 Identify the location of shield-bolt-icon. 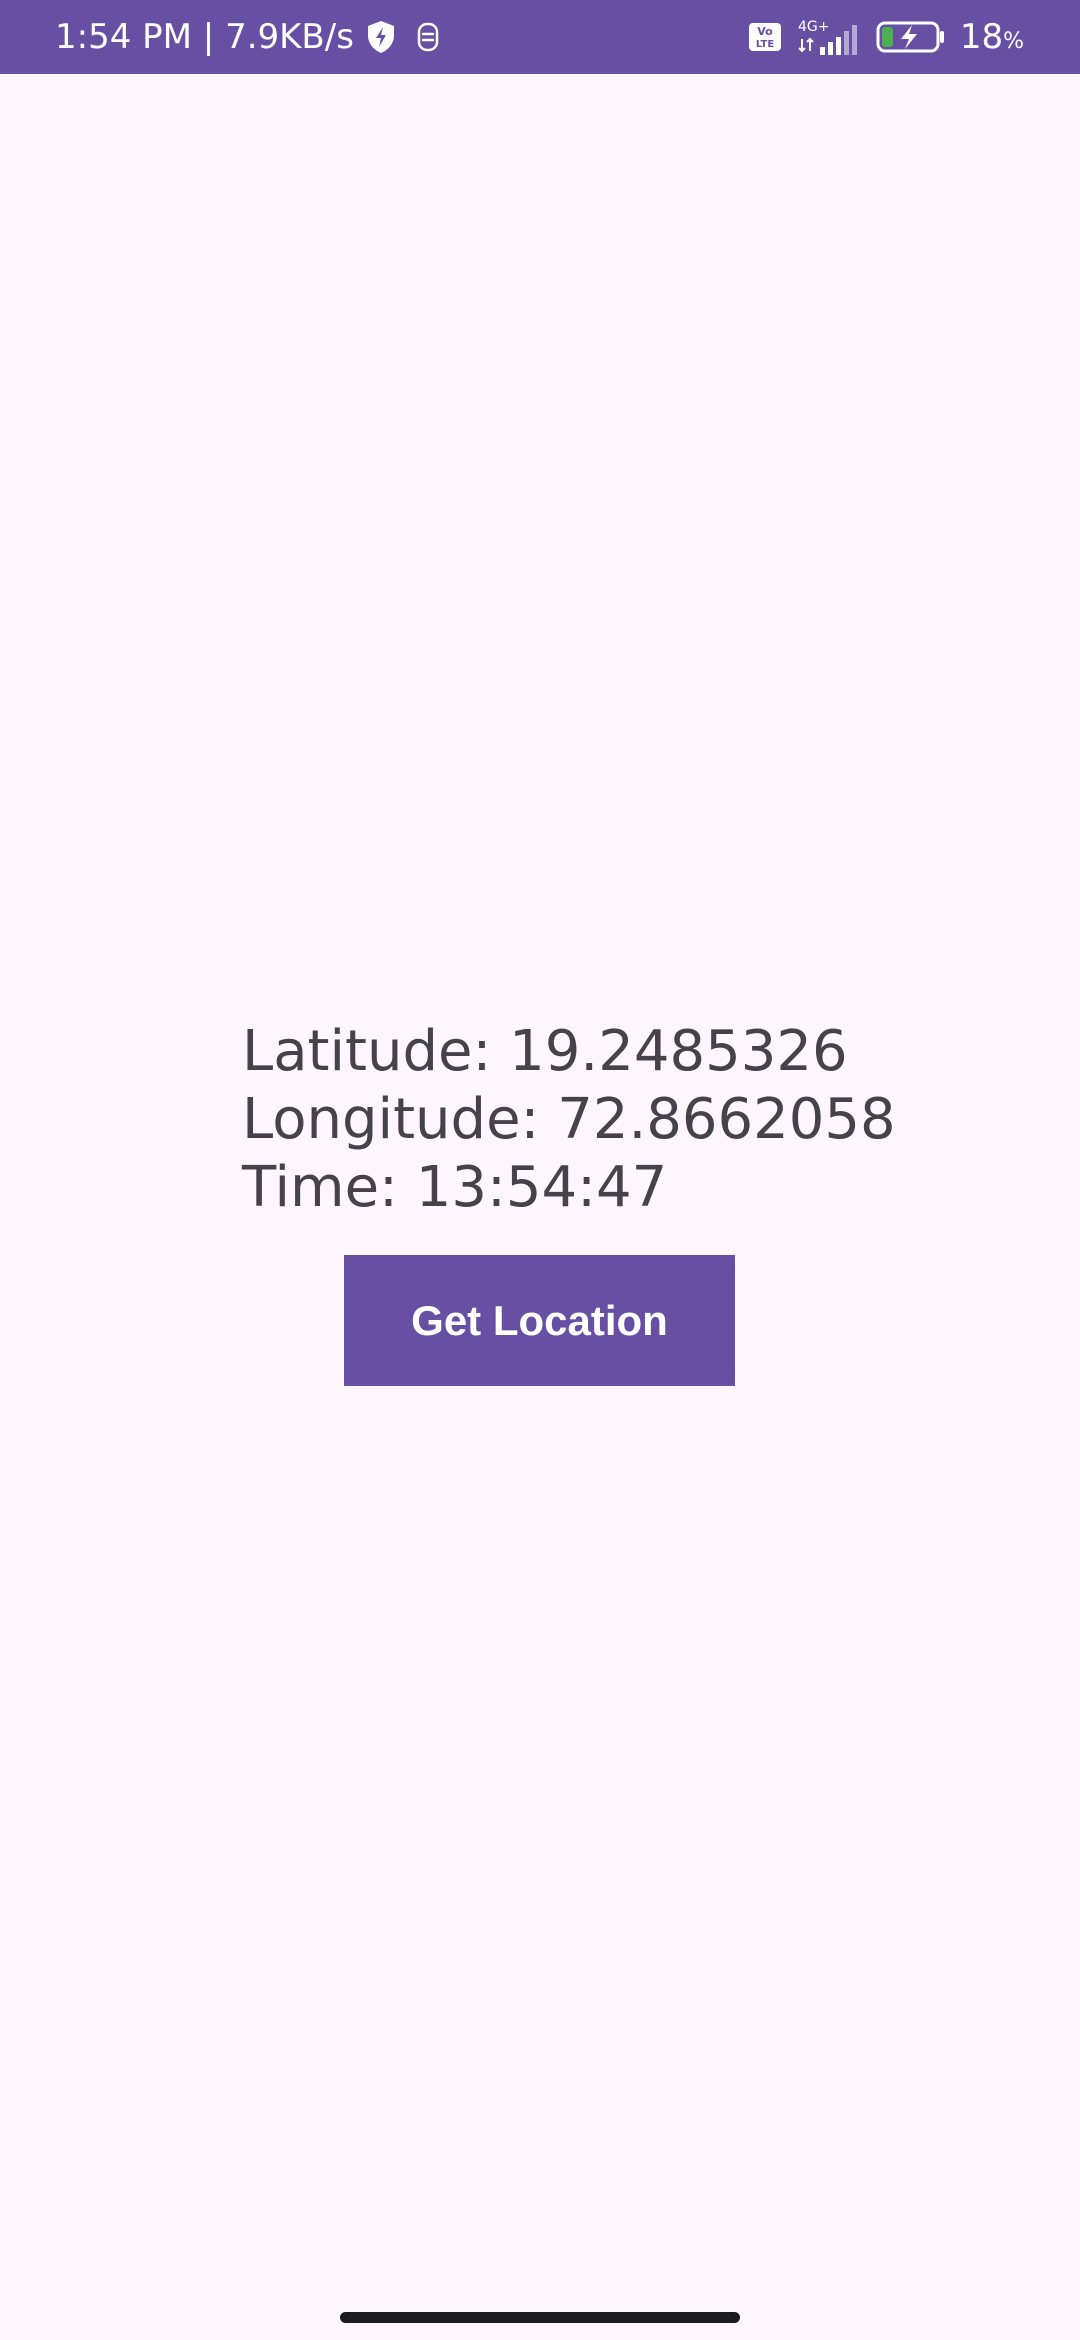
(381, 37).